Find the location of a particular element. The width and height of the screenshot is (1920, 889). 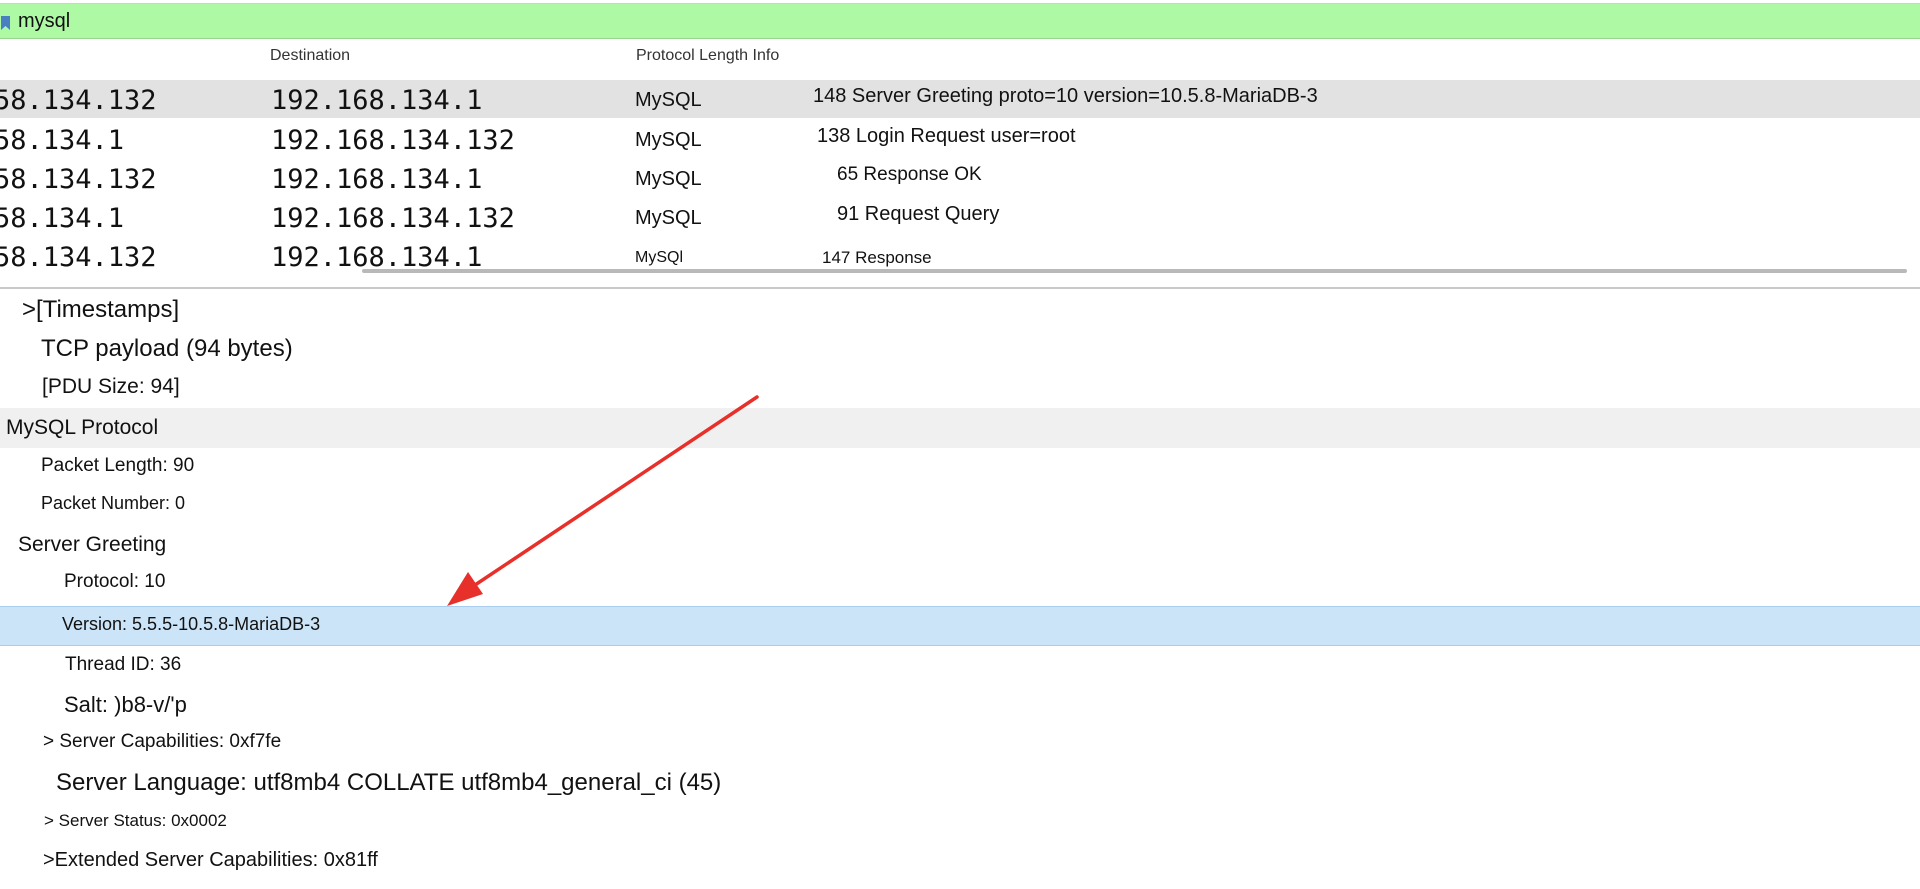

tree-item-mysql-protocol: MySQL Protocol is located at coordinates (960, 428).